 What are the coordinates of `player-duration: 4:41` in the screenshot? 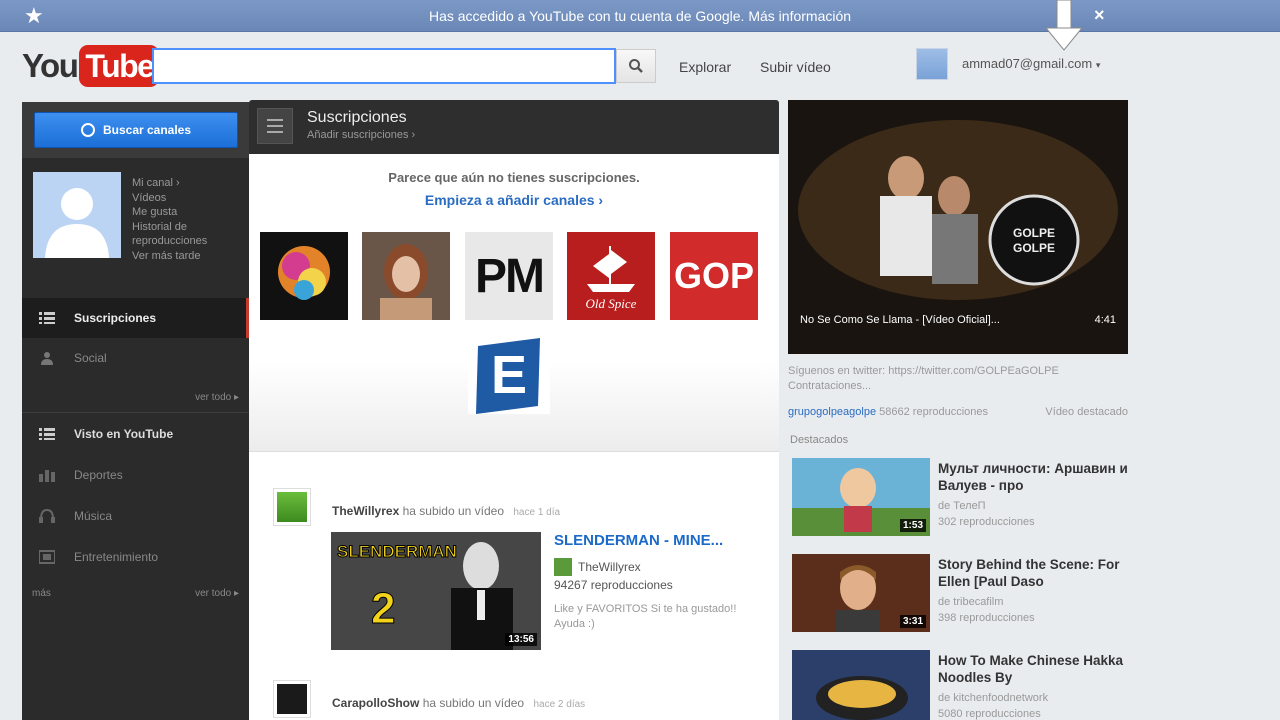 It's located at (1105, 320).